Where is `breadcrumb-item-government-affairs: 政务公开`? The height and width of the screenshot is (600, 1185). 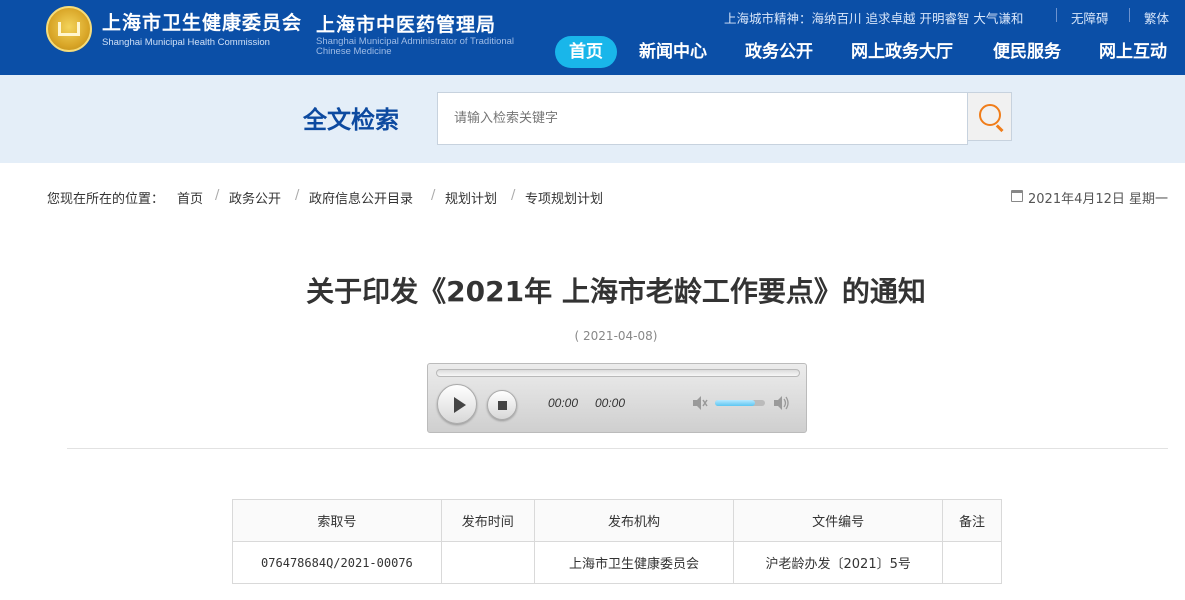
breadcrumb-item-government-affairs: 政务公开 is located at coordinates (255, 197).